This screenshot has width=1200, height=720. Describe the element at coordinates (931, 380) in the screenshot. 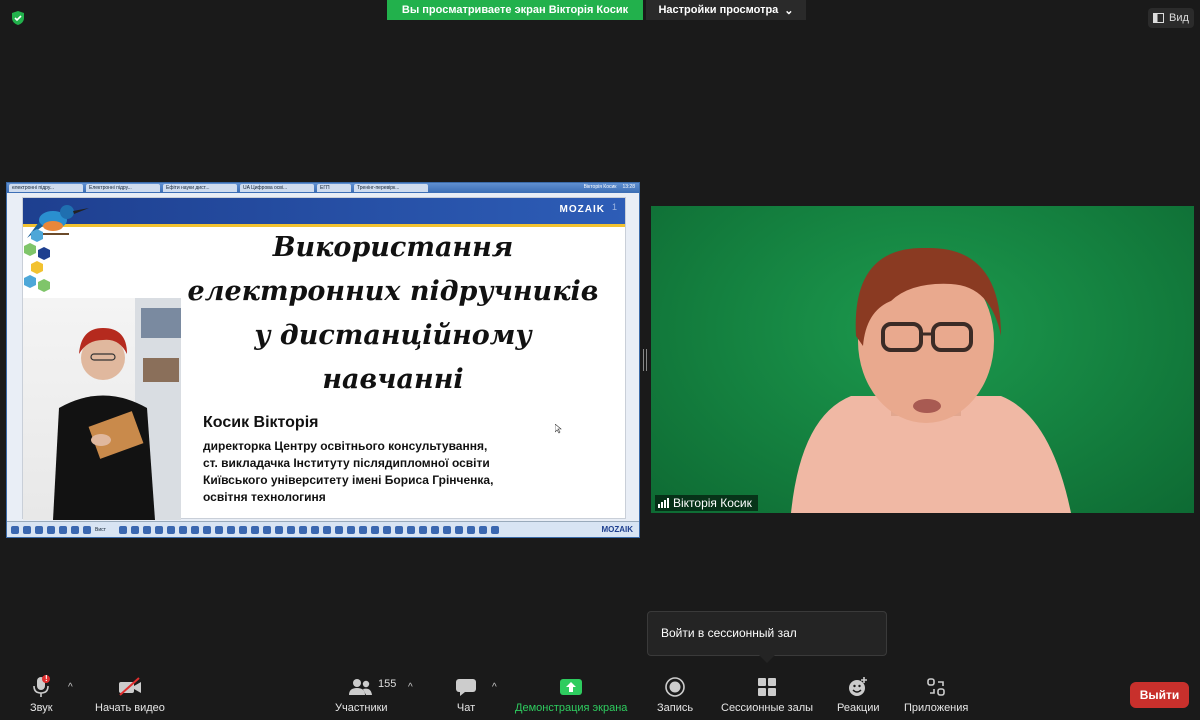

I see `participant-video-feed` at that location.